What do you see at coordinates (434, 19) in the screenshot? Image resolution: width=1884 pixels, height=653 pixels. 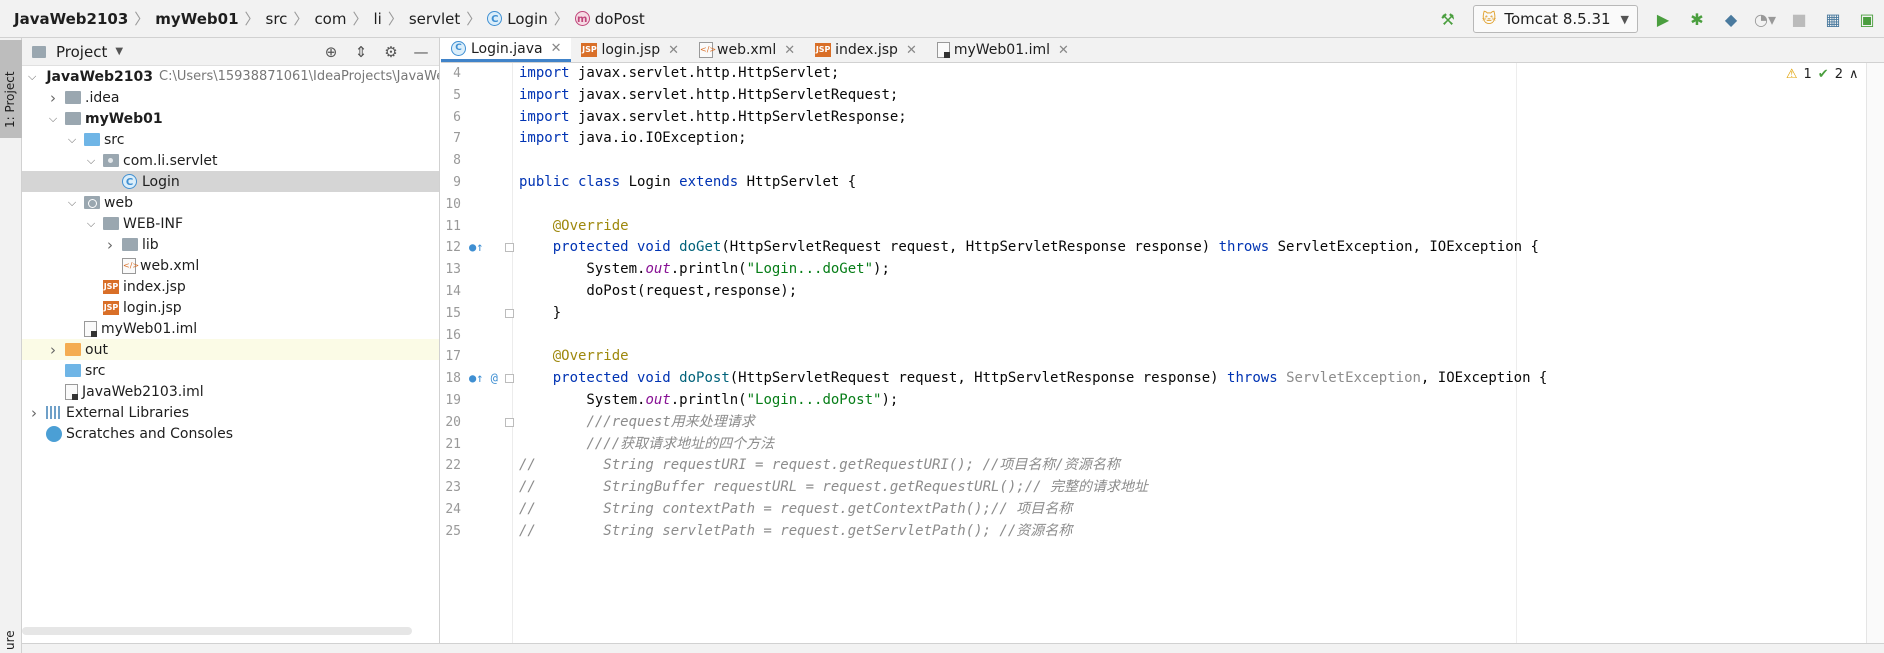 I see `breadcrumb-item: servlet` at bounding box center [434, 19].